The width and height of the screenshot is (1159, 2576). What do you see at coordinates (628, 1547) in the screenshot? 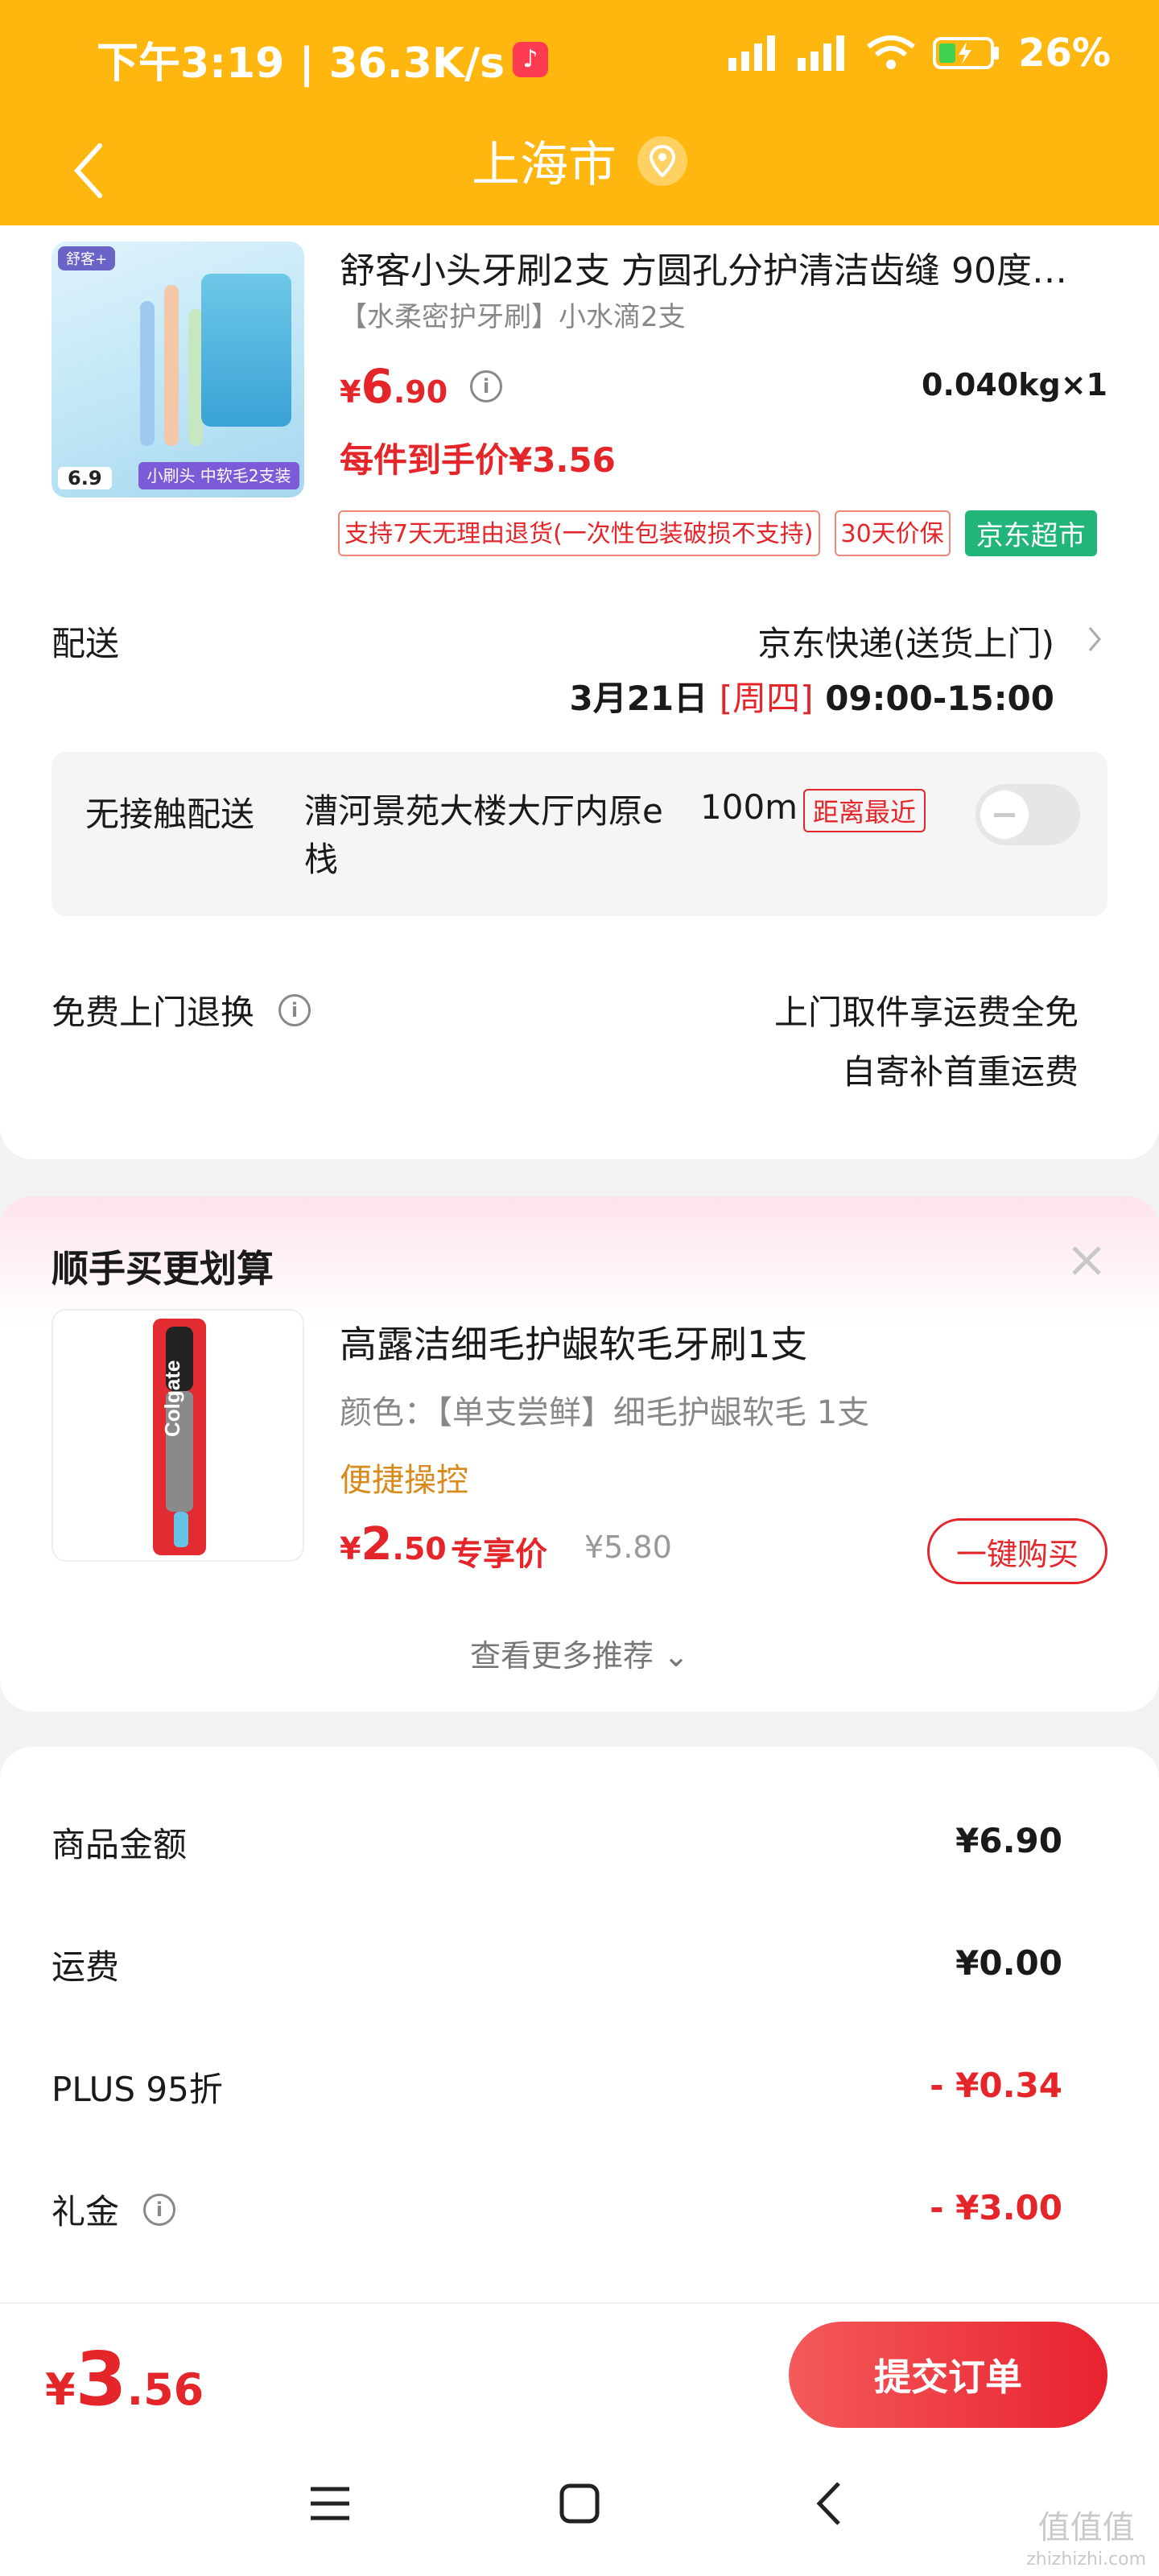
I see `original-price: ¥5.80` at bounding box center [628, 1547].